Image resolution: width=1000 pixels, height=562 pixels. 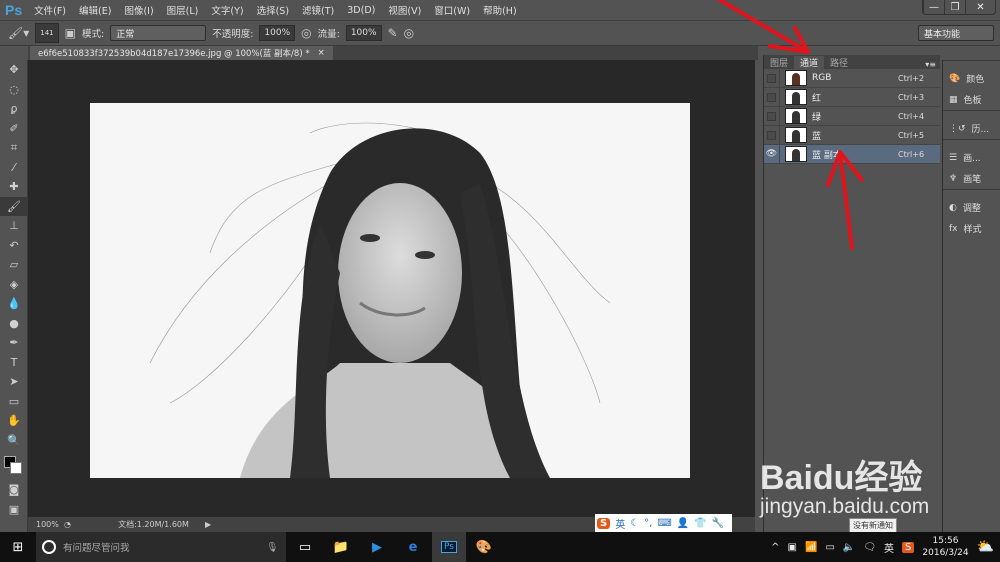 I want to click on channel-row-rgb: RGB Ctrl+2, so click(x=852, y=78).